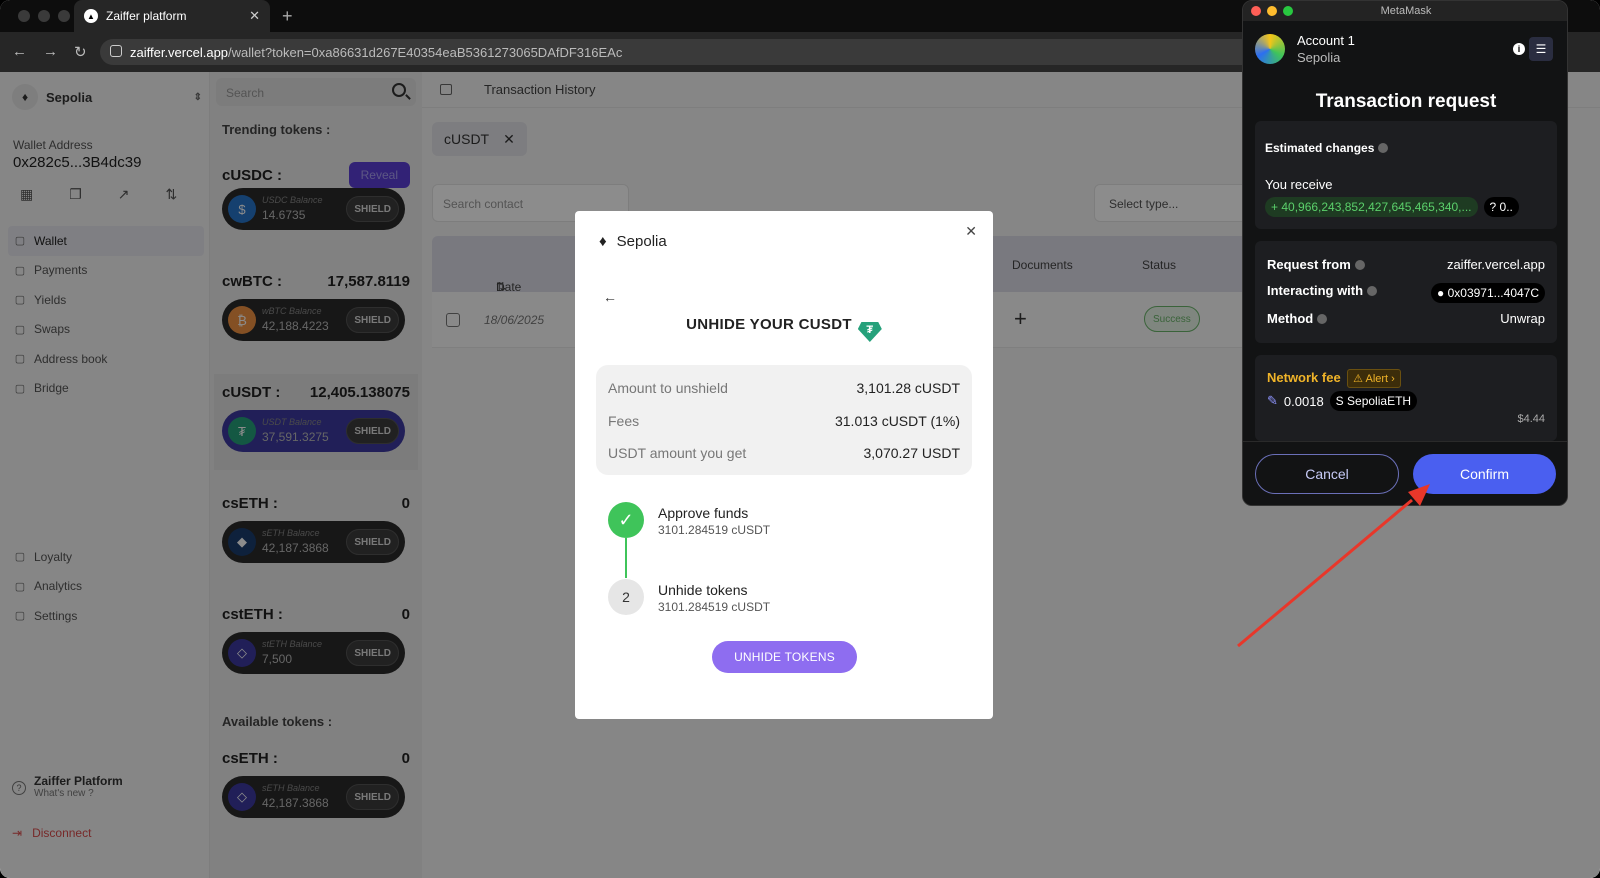  I want to click on interacting-key: Interacting with, so click(1315, 290).